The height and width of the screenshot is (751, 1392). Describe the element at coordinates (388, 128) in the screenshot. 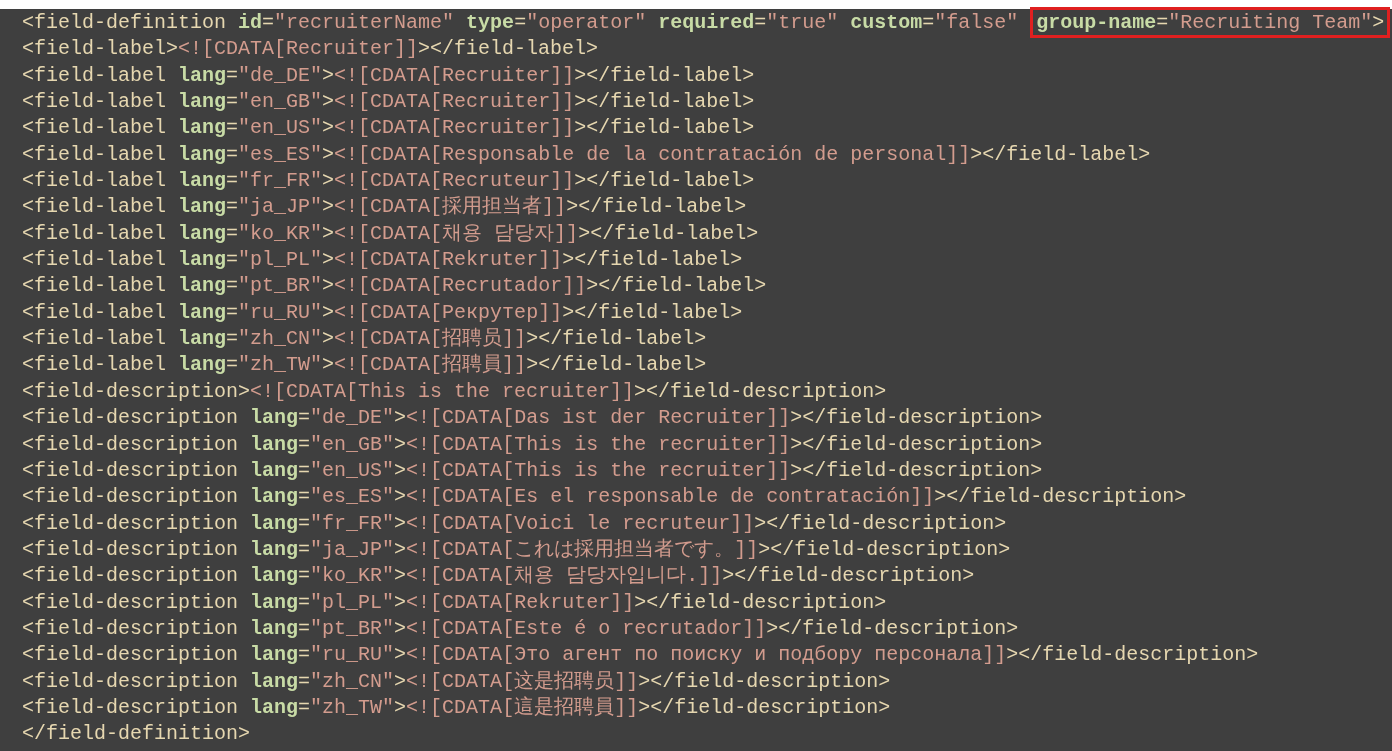

I see `code-line: <field-label lang="en_US"><![CDATA[Recruiter]]></field-label>` at that location.